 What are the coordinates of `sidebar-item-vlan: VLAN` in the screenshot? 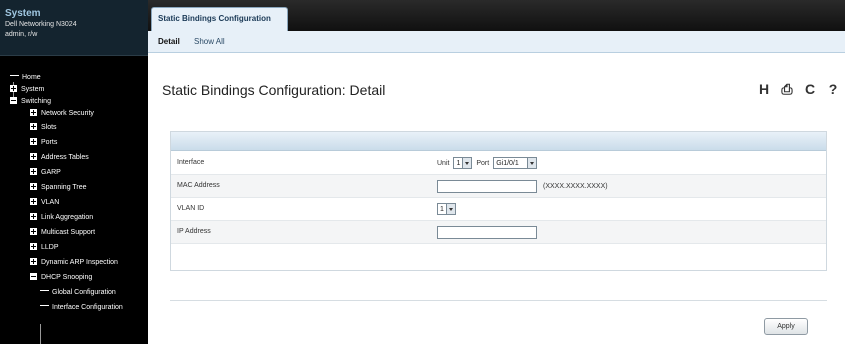 It's located at (44, 203).